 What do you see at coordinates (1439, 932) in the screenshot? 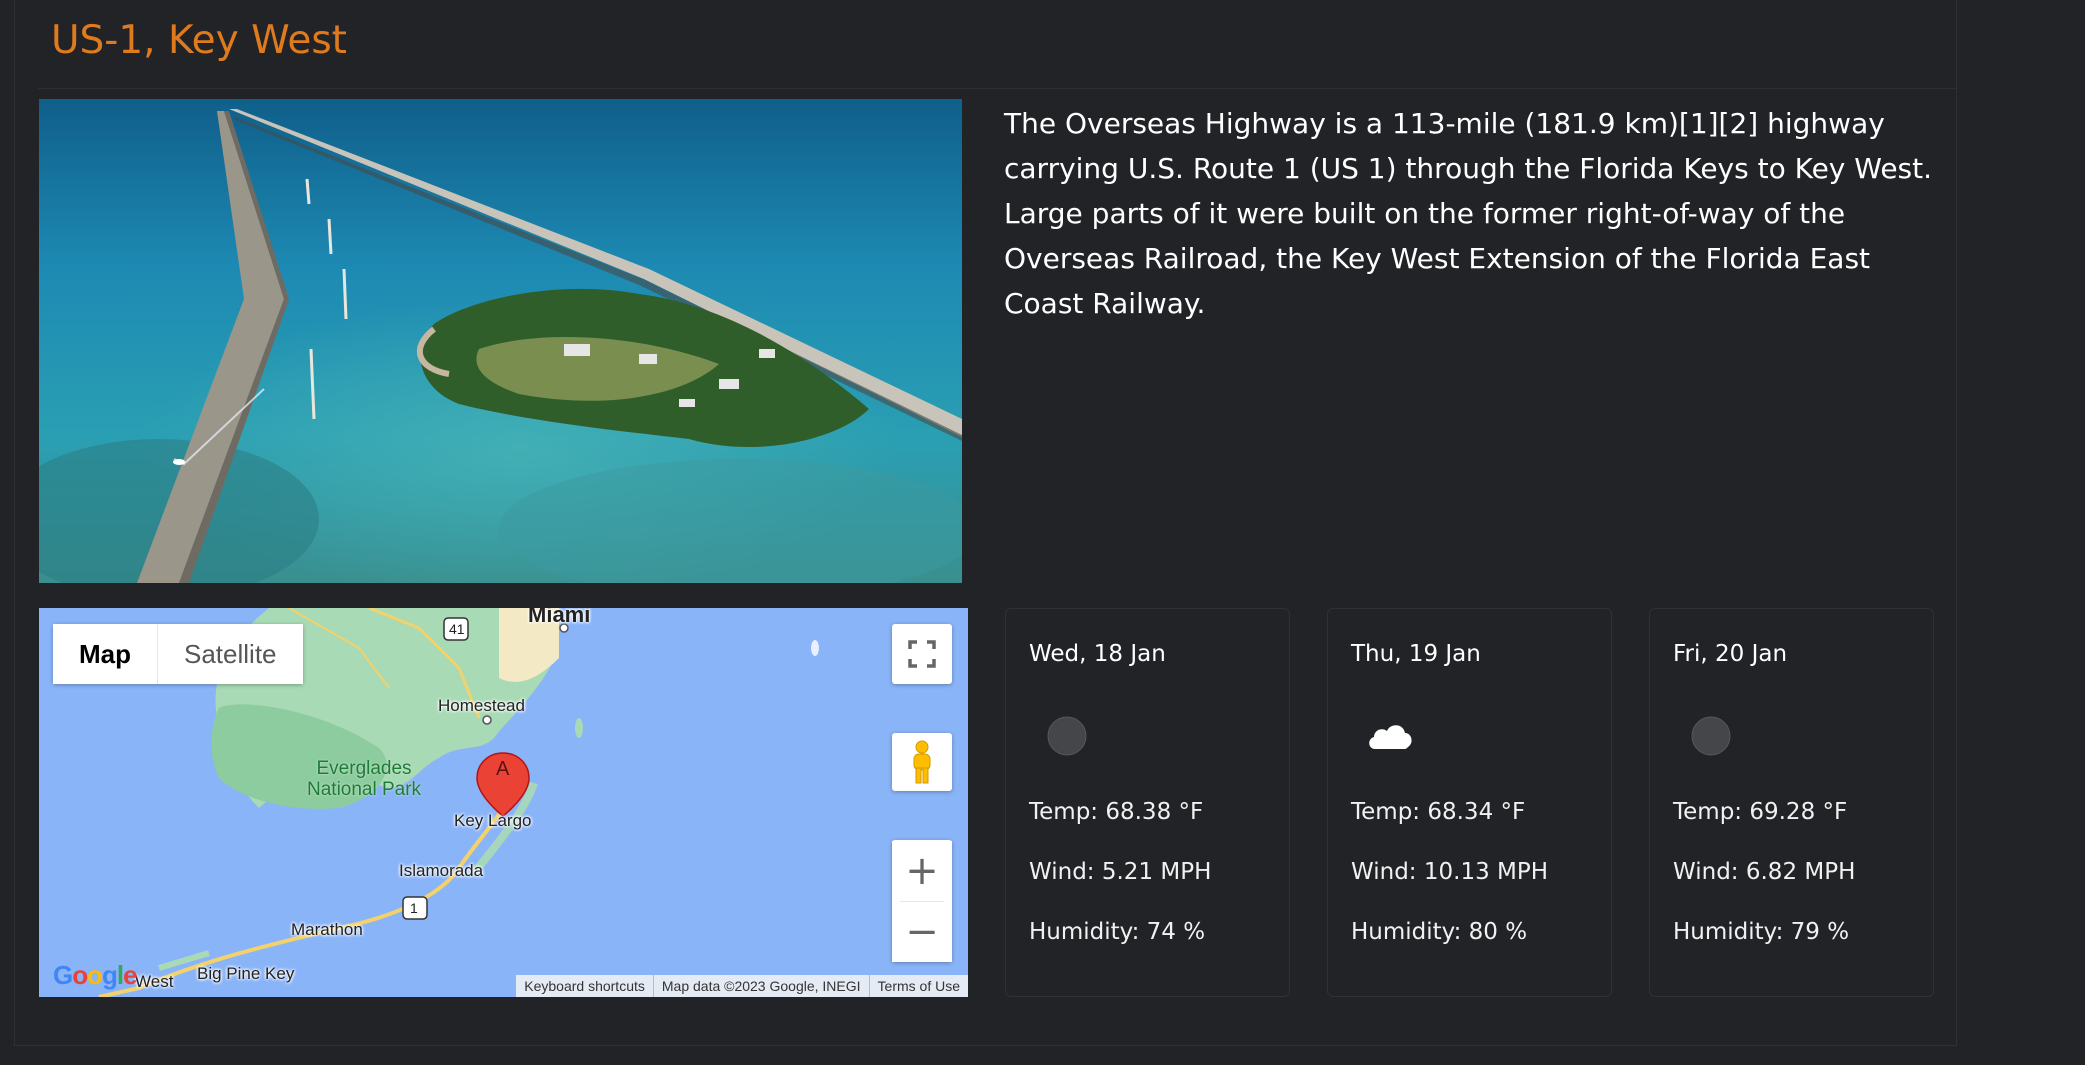
I see `forecast-humidity: Humidity: 80 %` at bounding box center [1439, 932].